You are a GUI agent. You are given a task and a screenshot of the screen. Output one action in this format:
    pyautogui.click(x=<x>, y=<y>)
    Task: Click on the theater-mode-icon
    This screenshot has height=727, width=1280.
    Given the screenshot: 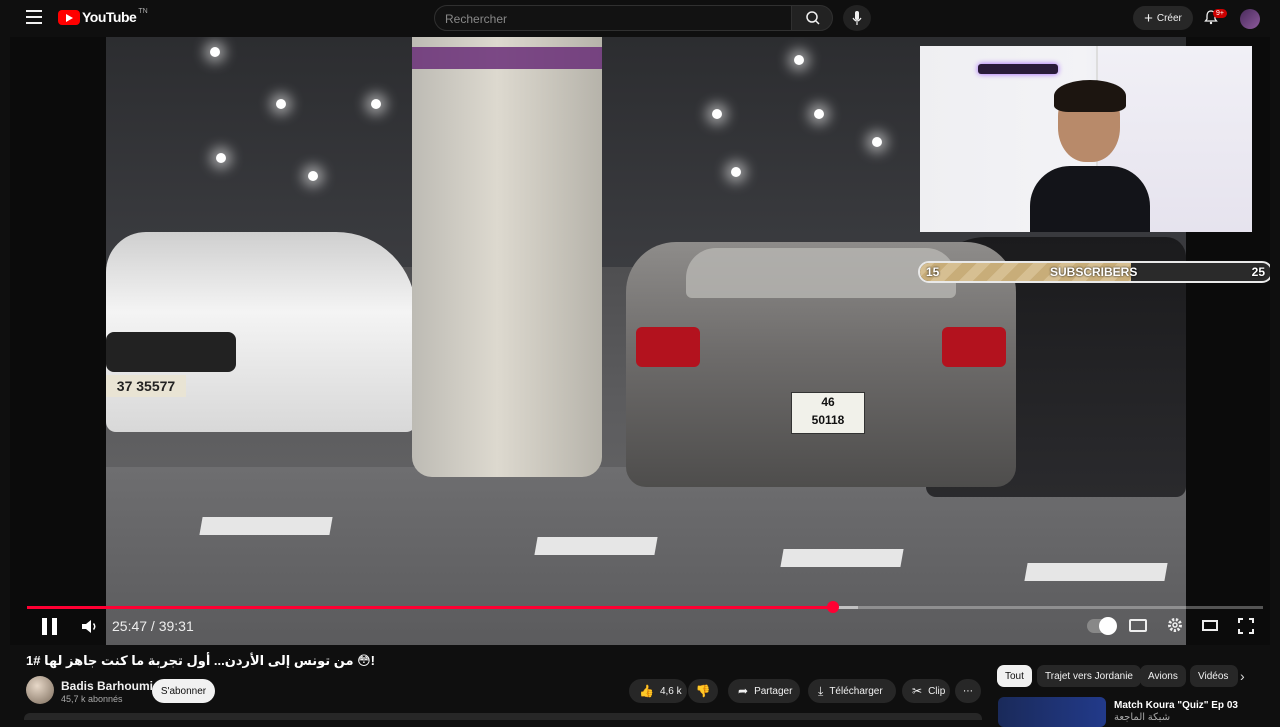 What is the action you would take?
    pyautogui.click(x=1210, y=625)
    